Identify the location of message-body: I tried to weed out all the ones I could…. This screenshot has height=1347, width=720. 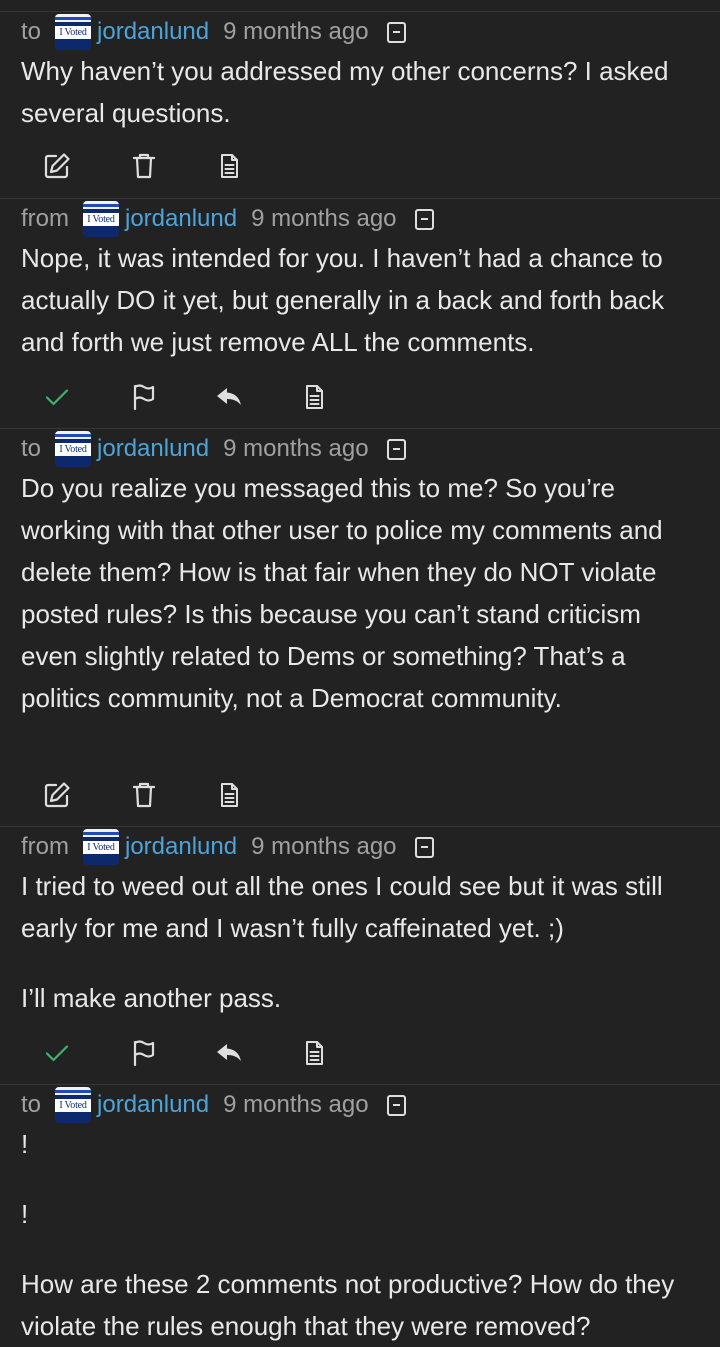
(361, 942).